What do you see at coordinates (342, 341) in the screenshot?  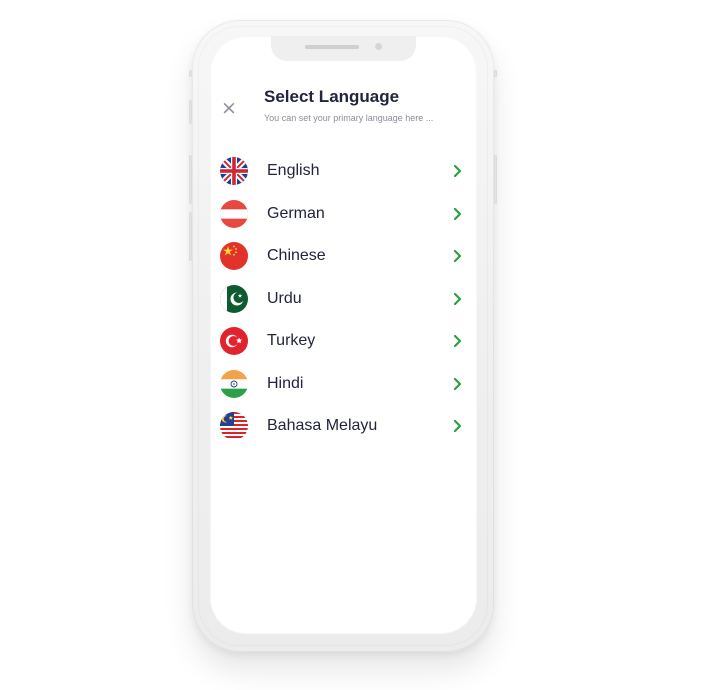 I see `language-item-turkey: Turkey` at bounding box center [342, 341].